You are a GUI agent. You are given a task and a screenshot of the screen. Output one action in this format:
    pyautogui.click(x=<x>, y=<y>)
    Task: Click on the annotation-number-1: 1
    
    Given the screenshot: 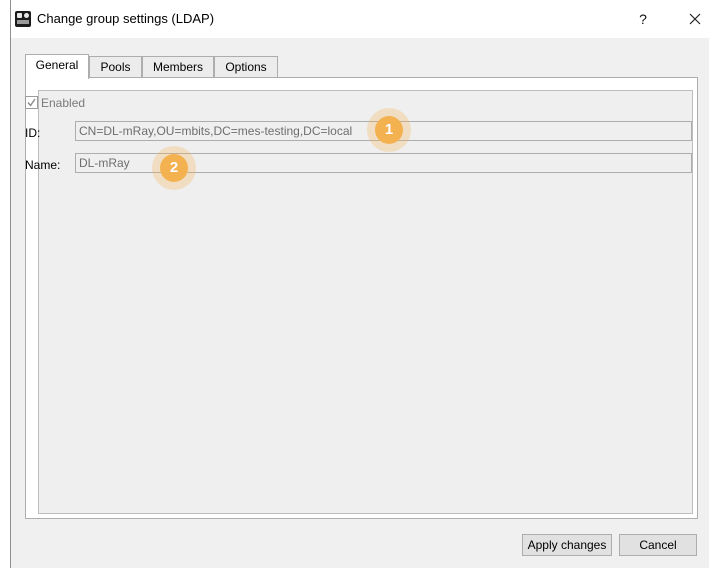 What is the action you would take?
    pyautogui.click(x=389, y=130)
    